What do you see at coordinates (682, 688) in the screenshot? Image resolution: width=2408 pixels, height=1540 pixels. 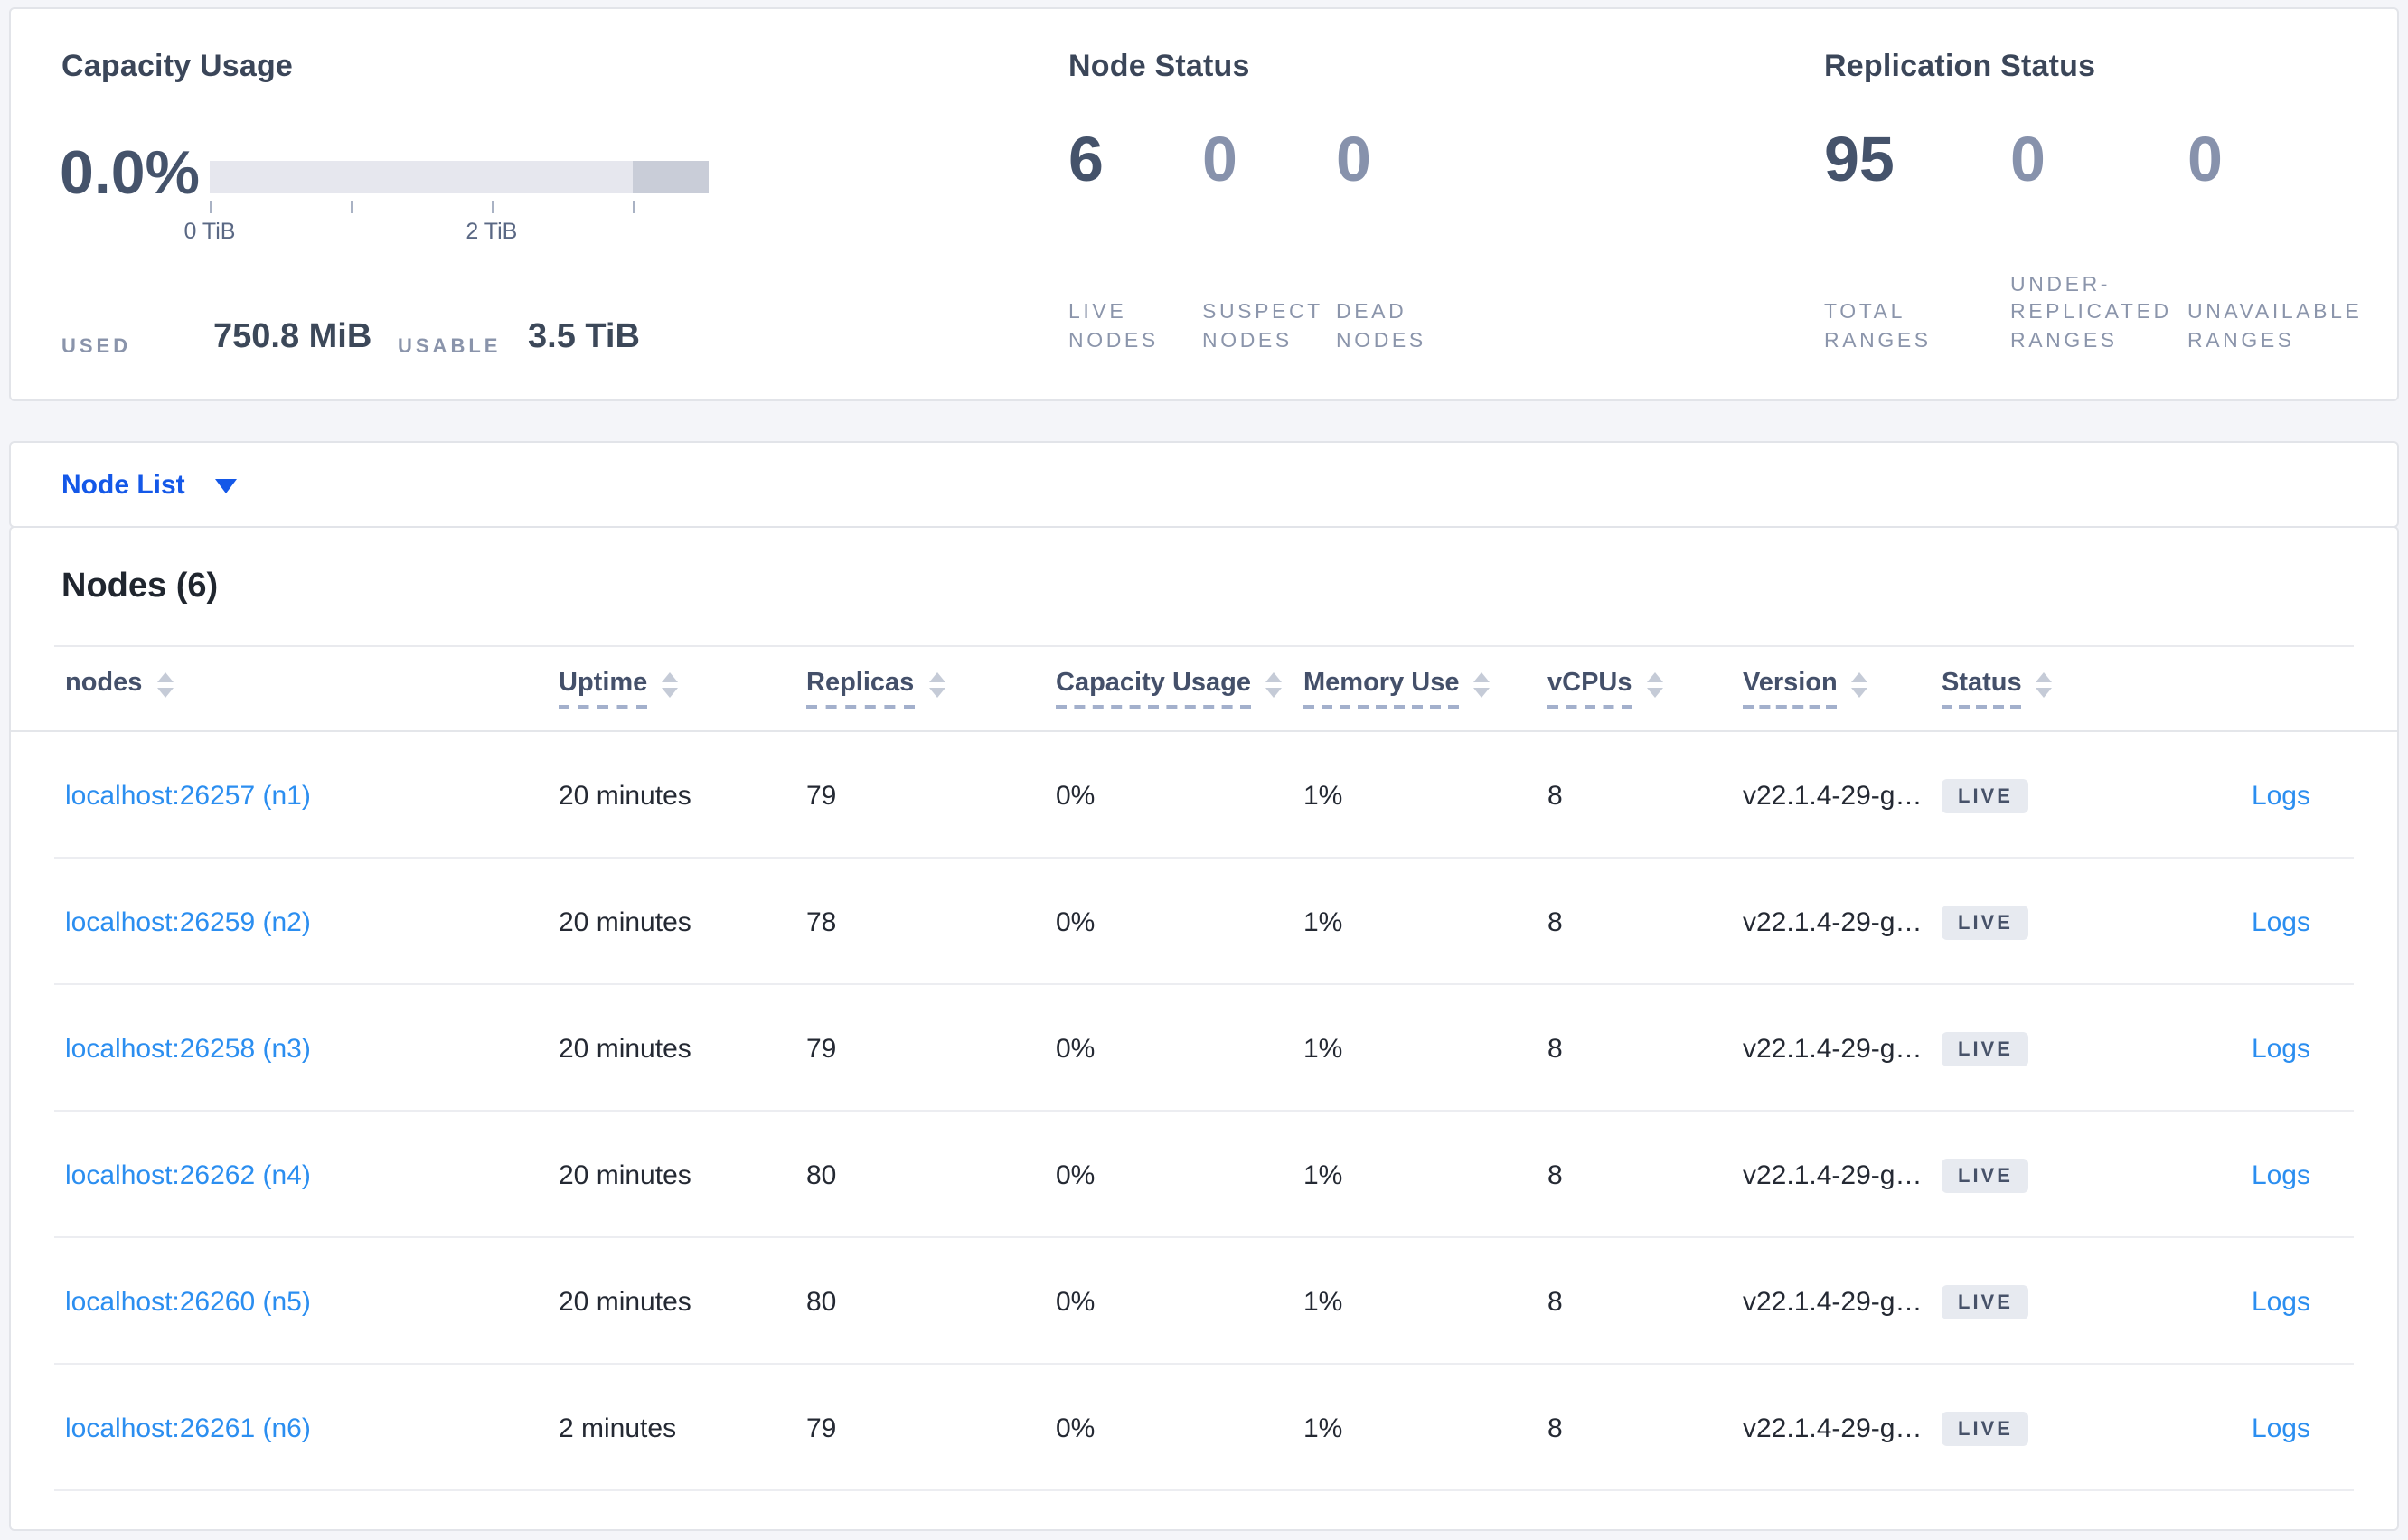 I see `column-header-uptime: Uptime` at bounding box center [682, 688].